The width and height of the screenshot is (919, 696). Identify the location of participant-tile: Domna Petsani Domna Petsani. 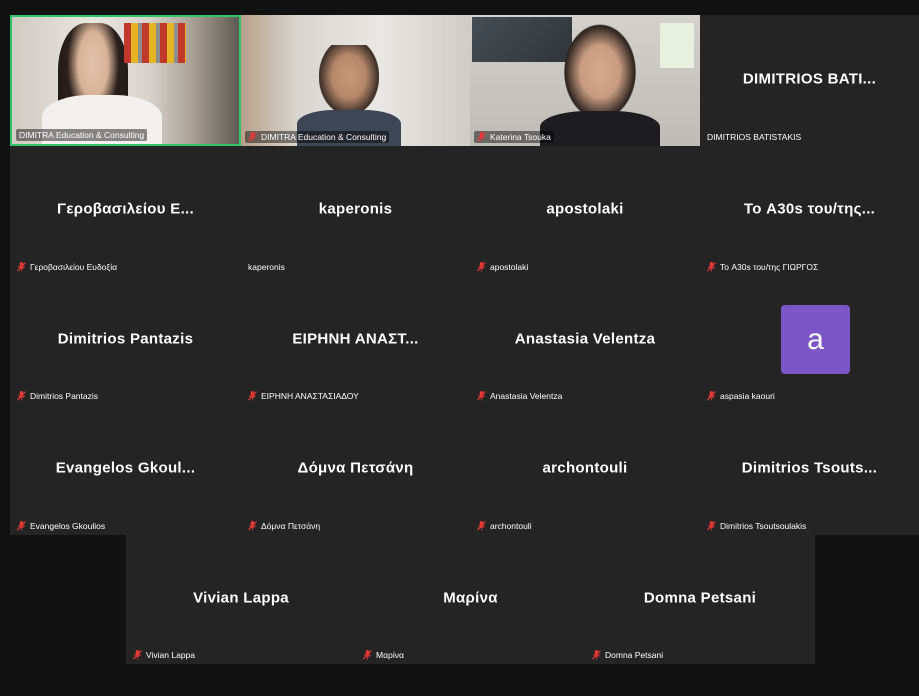
(700, 599).